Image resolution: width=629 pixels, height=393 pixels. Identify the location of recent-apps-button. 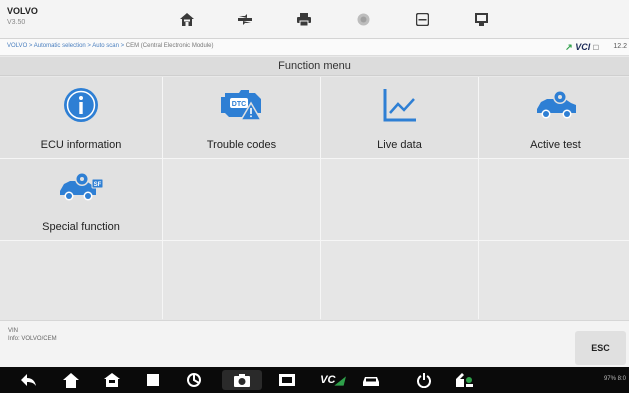
(153, 380).